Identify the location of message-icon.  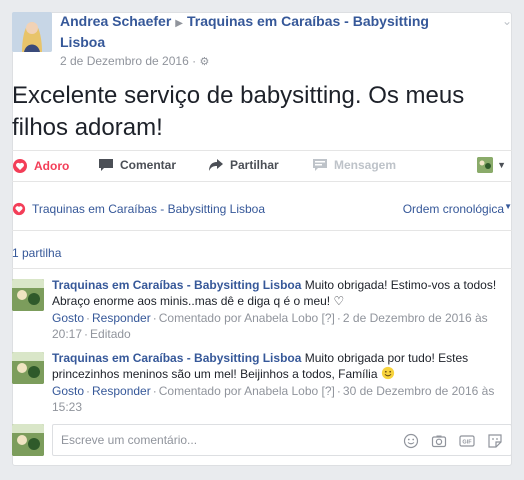
(320, 165).